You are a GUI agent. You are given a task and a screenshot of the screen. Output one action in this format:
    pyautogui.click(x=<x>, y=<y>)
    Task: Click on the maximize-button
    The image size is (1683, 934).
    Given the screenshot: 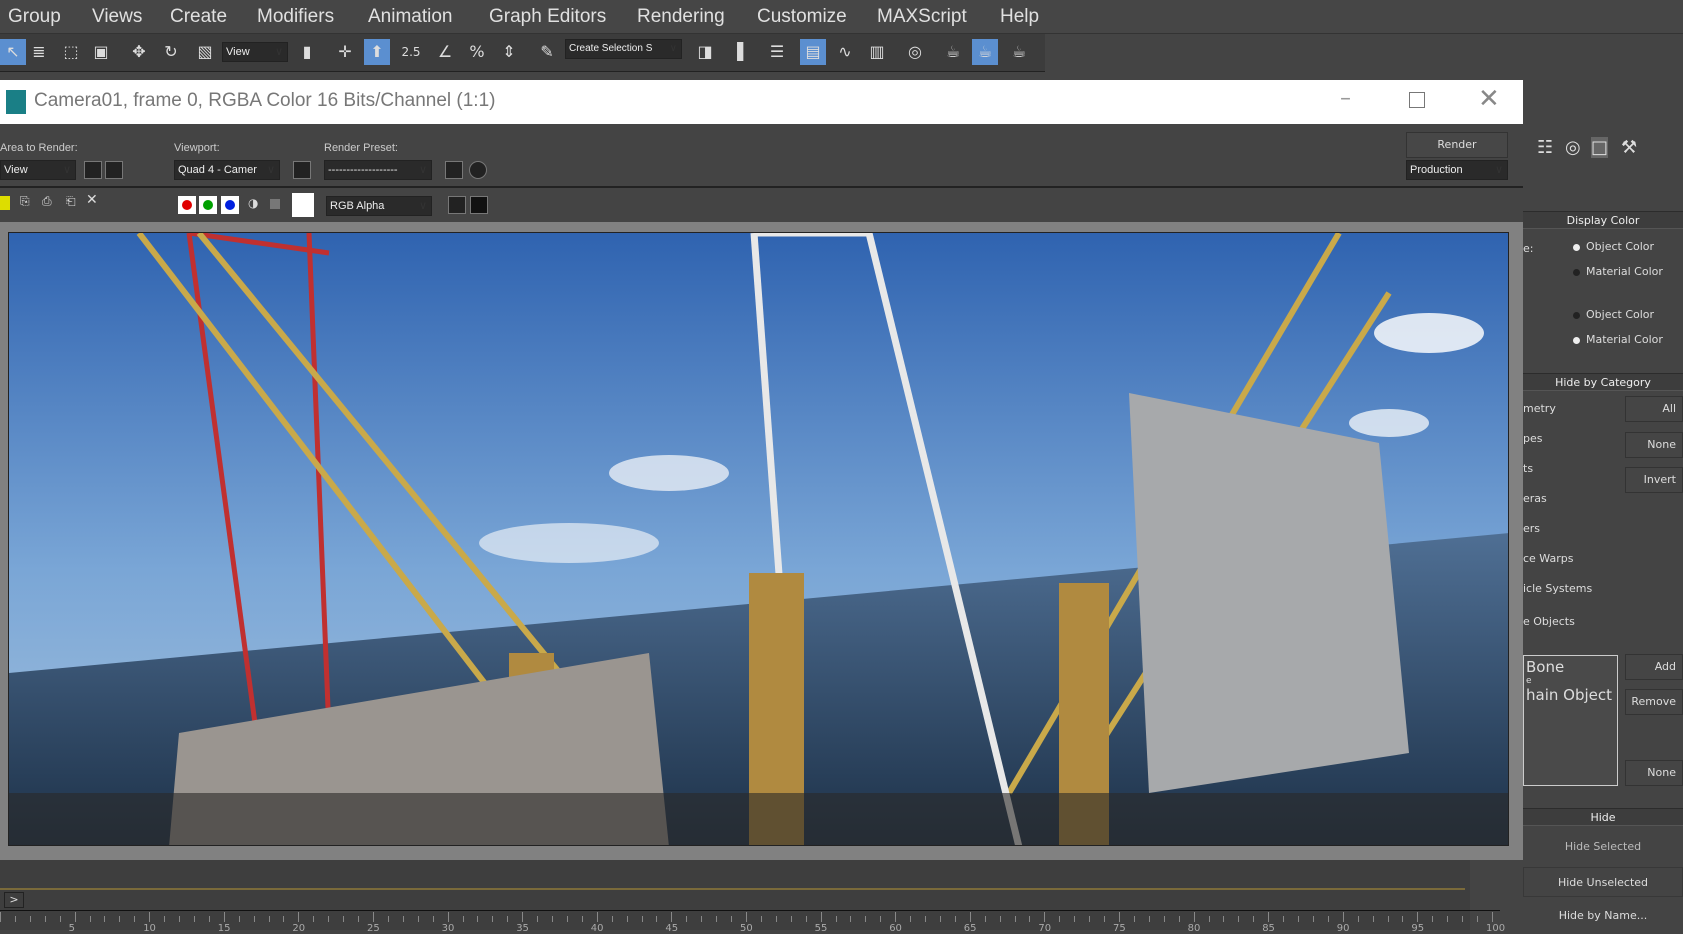 What is the action you would take?
    pyautogui.click(x=1417, y=100)
    